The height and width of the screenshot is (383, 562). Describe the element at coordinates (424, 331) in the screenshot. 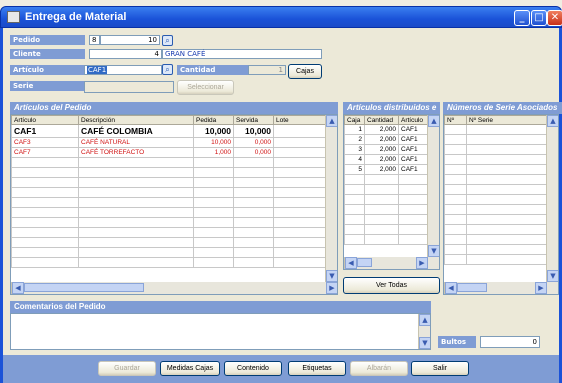

I see `comentarios-vscroll: ▲ ▼` at that location.